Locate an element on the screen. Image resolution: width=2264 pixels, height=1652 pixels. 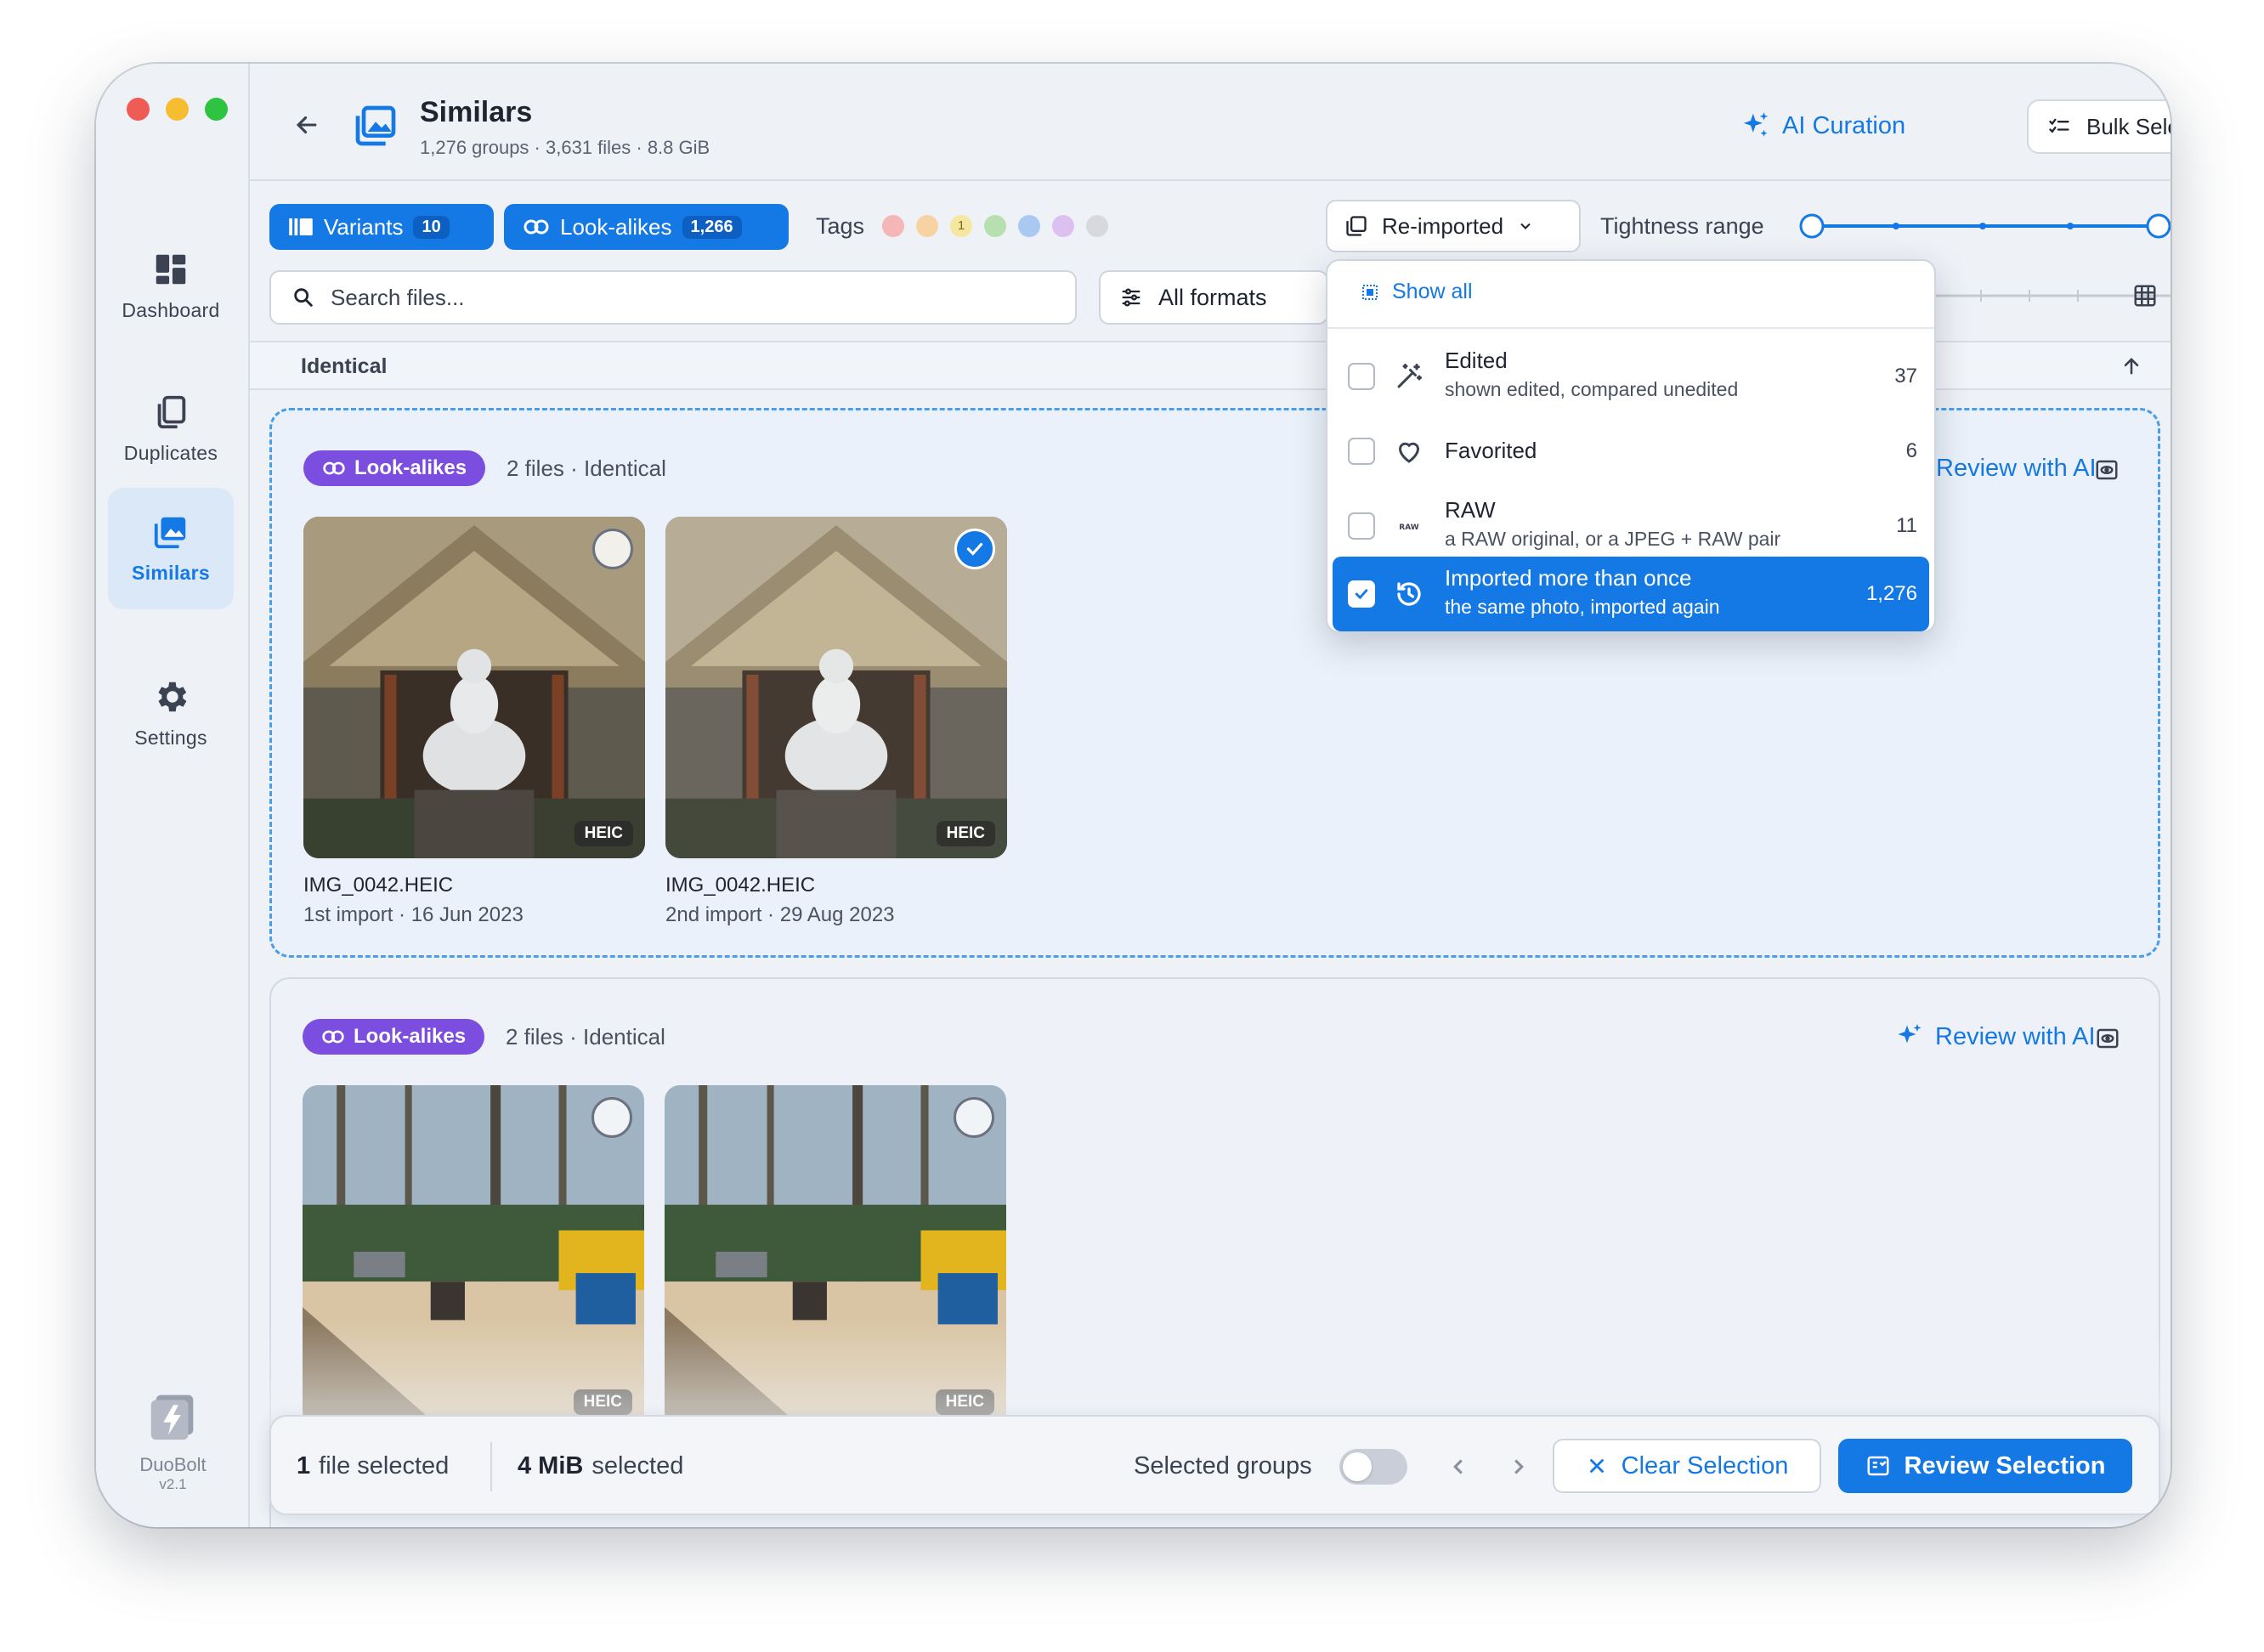
review-list-icon is located at coordinates (1878, 1466).